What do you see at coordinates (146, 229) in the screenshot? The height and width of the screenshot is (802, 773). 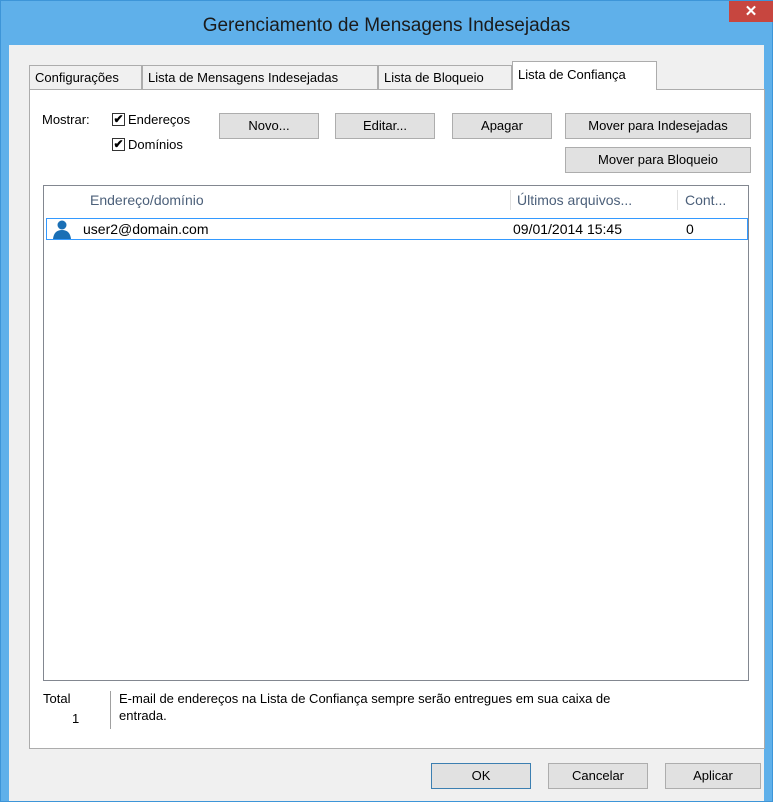 I see `address-cell: user2@domain.com` at bounding box center [146, 229].